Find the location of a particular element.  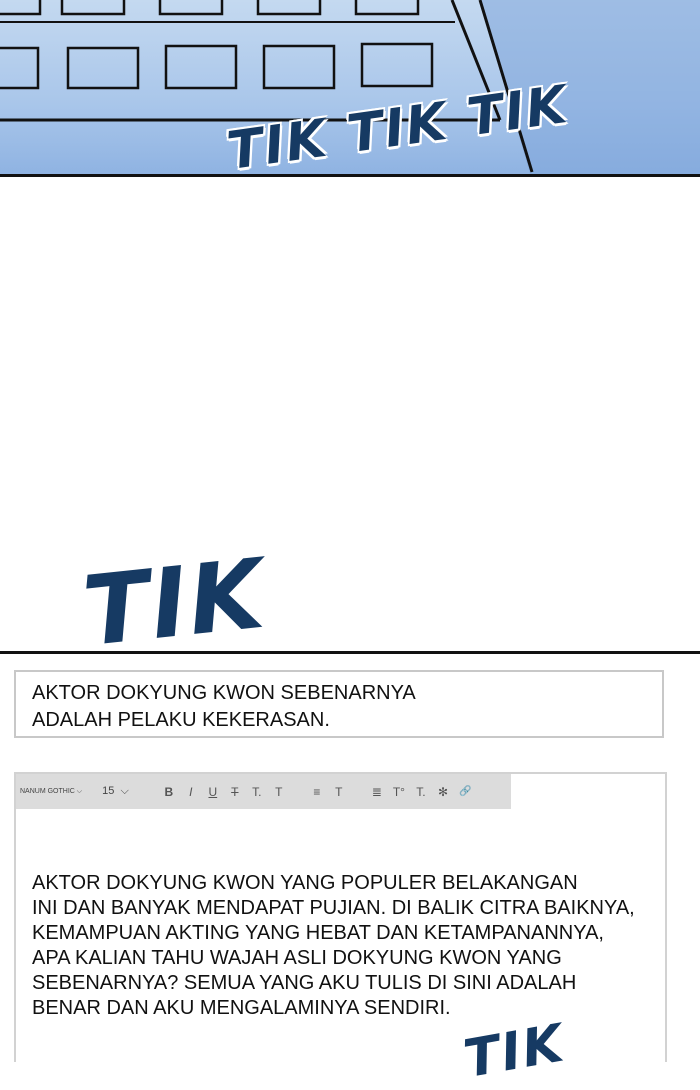

post-title-line: ADALAH PELAKU KEKERASAN. is located at coordinates (181, 720).